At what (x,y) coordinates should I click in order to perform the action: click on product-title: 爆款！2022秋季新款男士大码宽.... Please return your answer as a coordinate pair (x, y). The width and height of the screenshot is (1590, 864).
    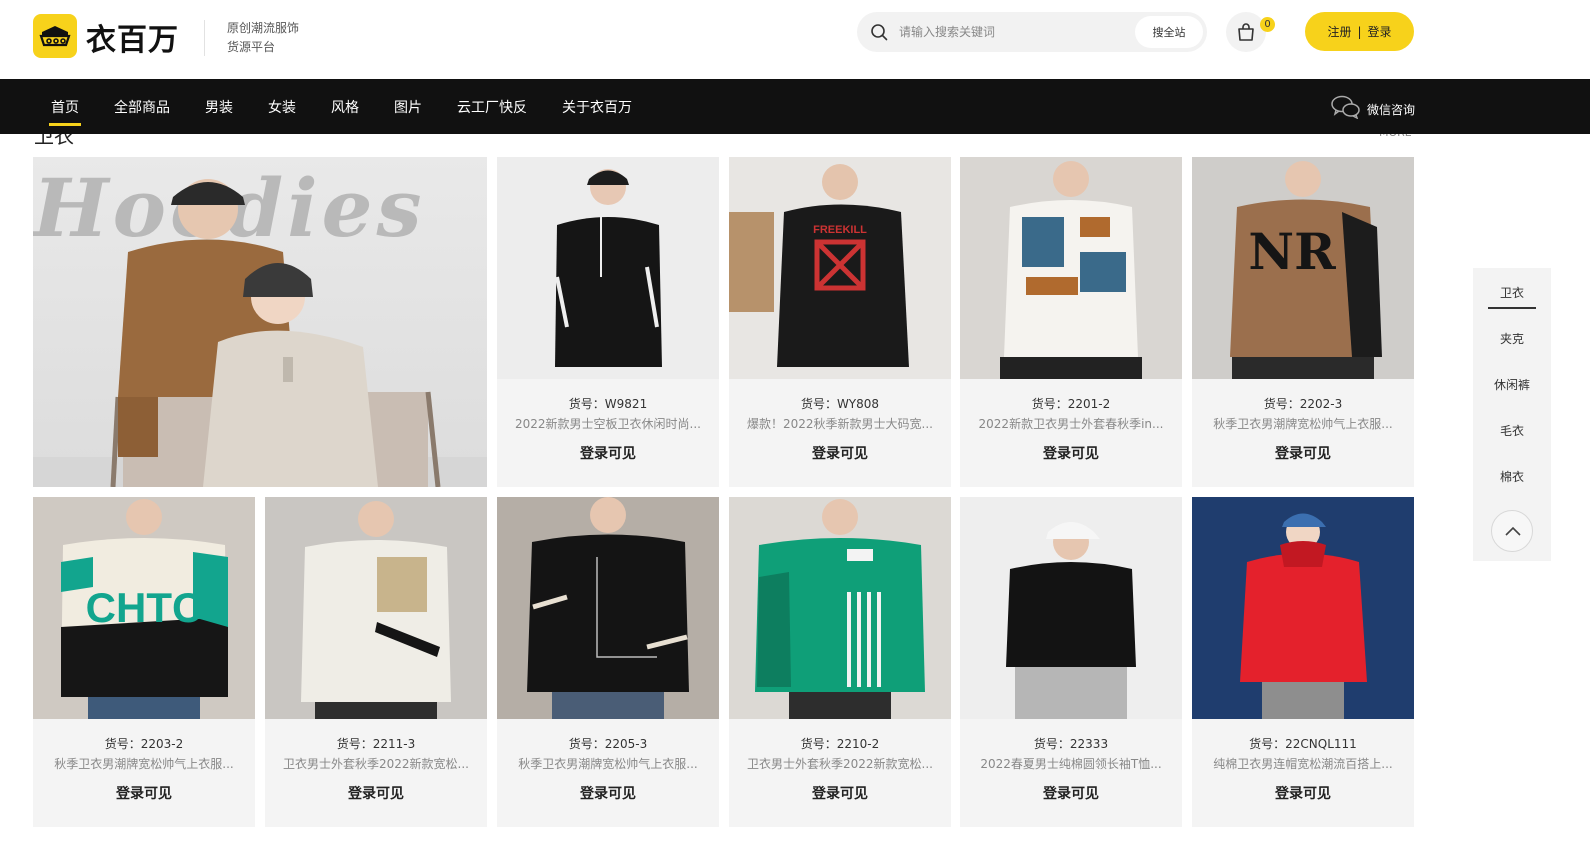
    Looking at the image, I should click on (840, 423).